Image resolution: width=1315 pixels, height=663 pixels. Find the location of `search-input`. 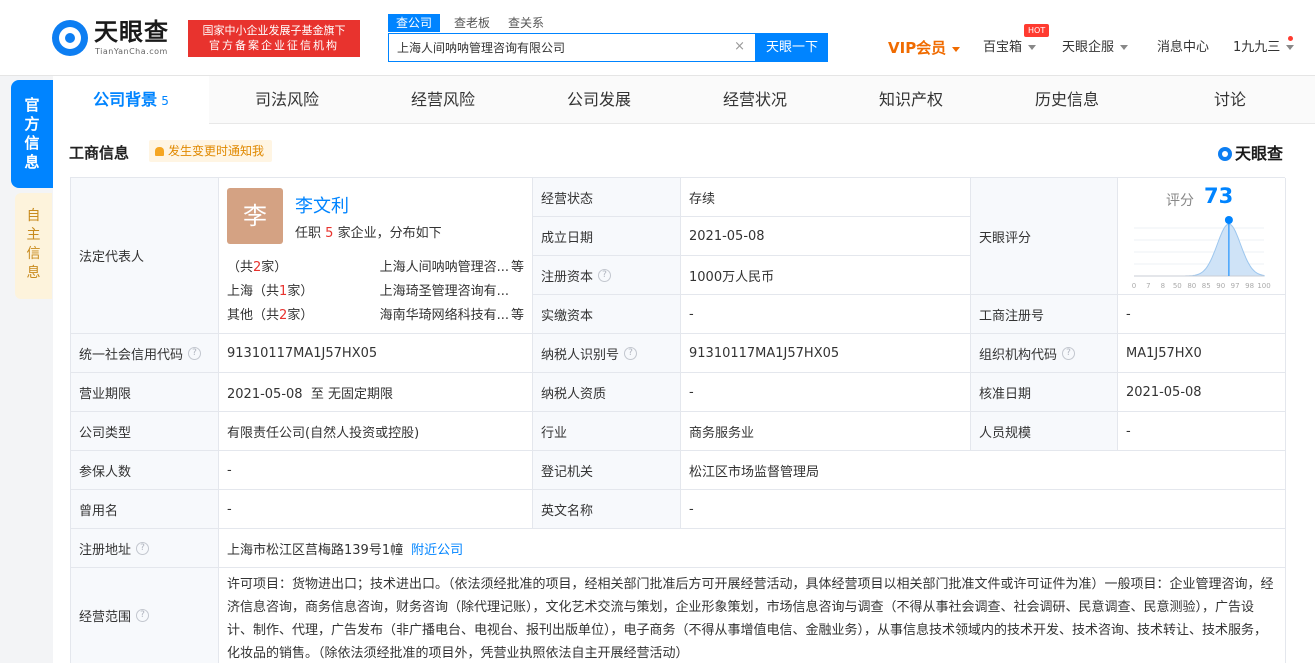

search-input is located at coordinates (554, 47).